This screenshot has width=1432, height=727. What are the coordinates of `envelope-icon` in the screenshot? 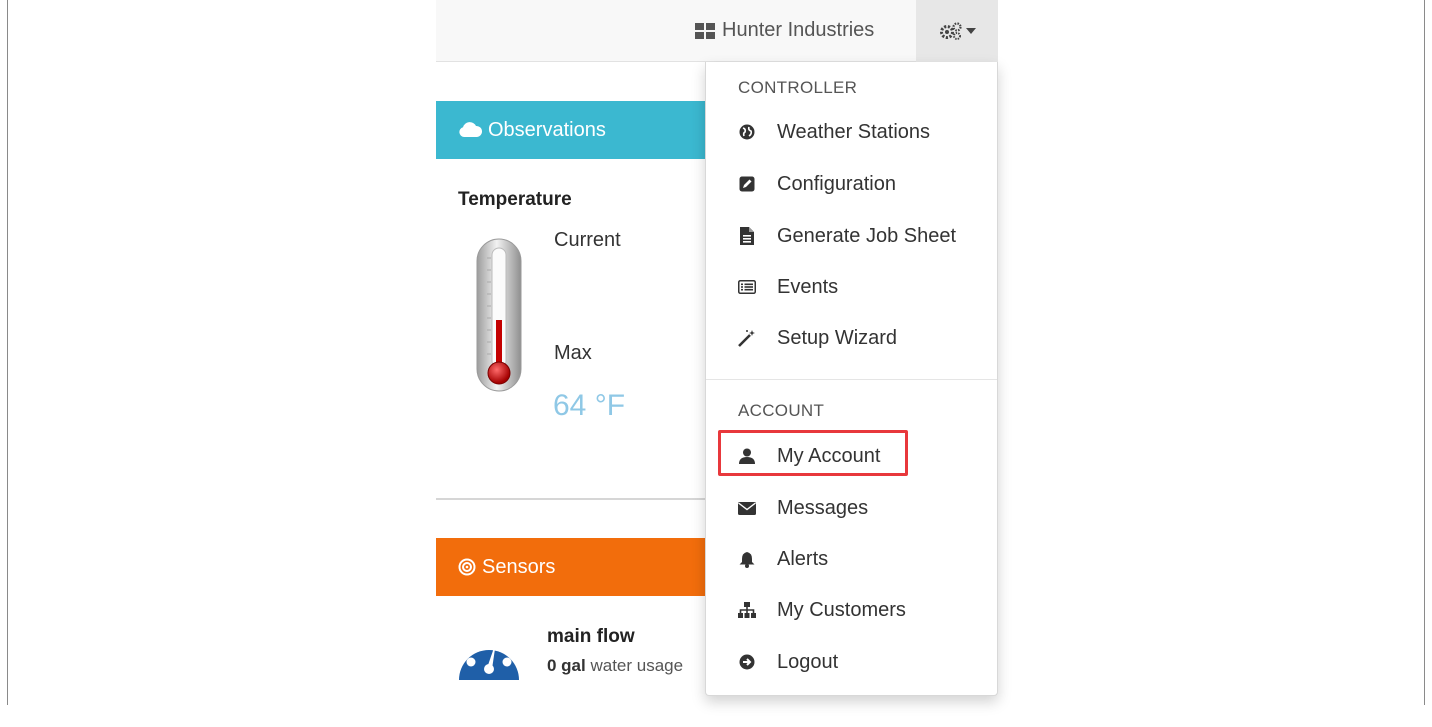 It's located at (747, 508).